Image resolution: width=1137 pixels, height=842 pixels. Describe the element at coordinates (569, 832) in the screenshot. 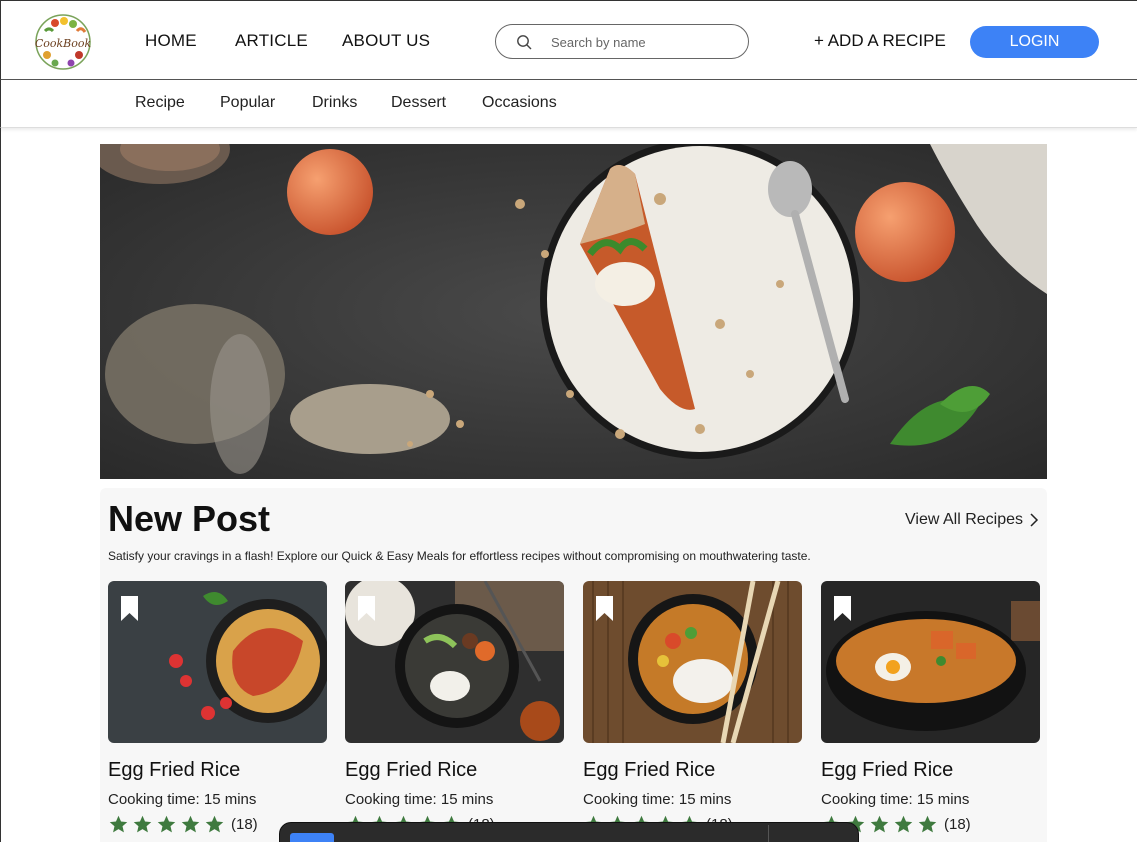

I see `floating-toolbar` at that location.